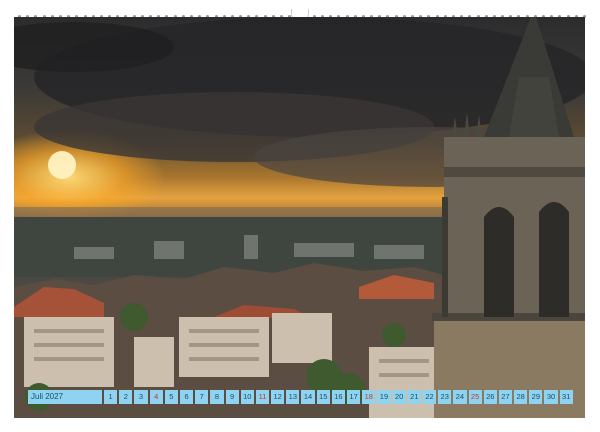  What do you see at coordinates (384, 397) in the screenshot?
I see `day-cell: 19` at bounding box center [384, 397].